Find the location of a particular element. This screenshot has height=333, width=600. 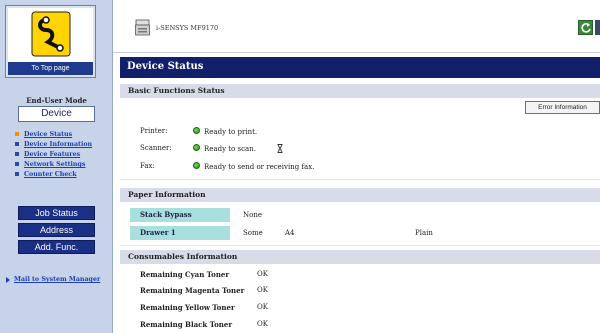

add-func-button: Add. Func. is located at coordinates (56, 247).